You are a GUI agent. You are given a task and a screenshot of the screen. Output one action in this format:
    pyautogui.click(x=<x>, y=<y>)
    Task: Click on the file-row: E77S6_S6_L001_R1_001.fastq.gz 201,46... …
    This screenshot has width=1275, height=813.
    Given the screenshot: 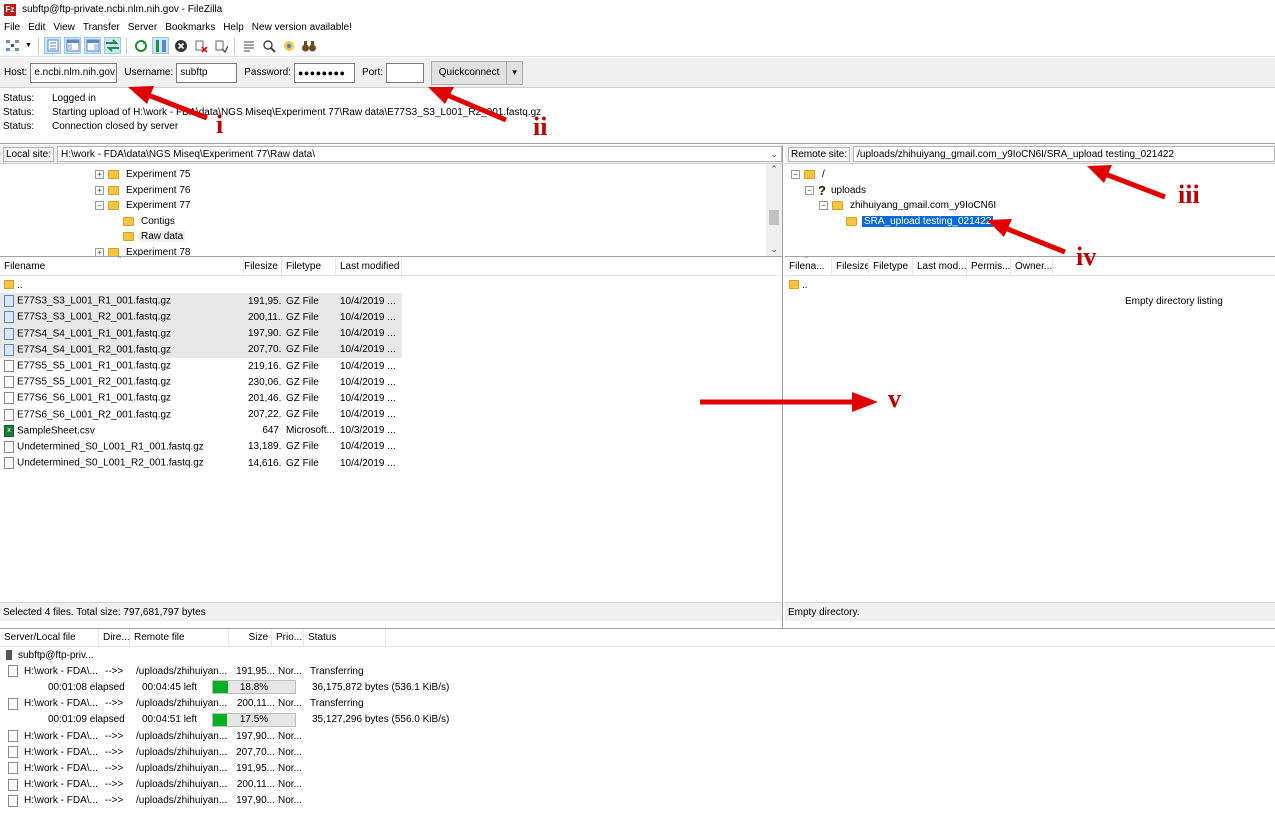 What is the action you would take?
    pyautogui.click(x=201, y=398)
    